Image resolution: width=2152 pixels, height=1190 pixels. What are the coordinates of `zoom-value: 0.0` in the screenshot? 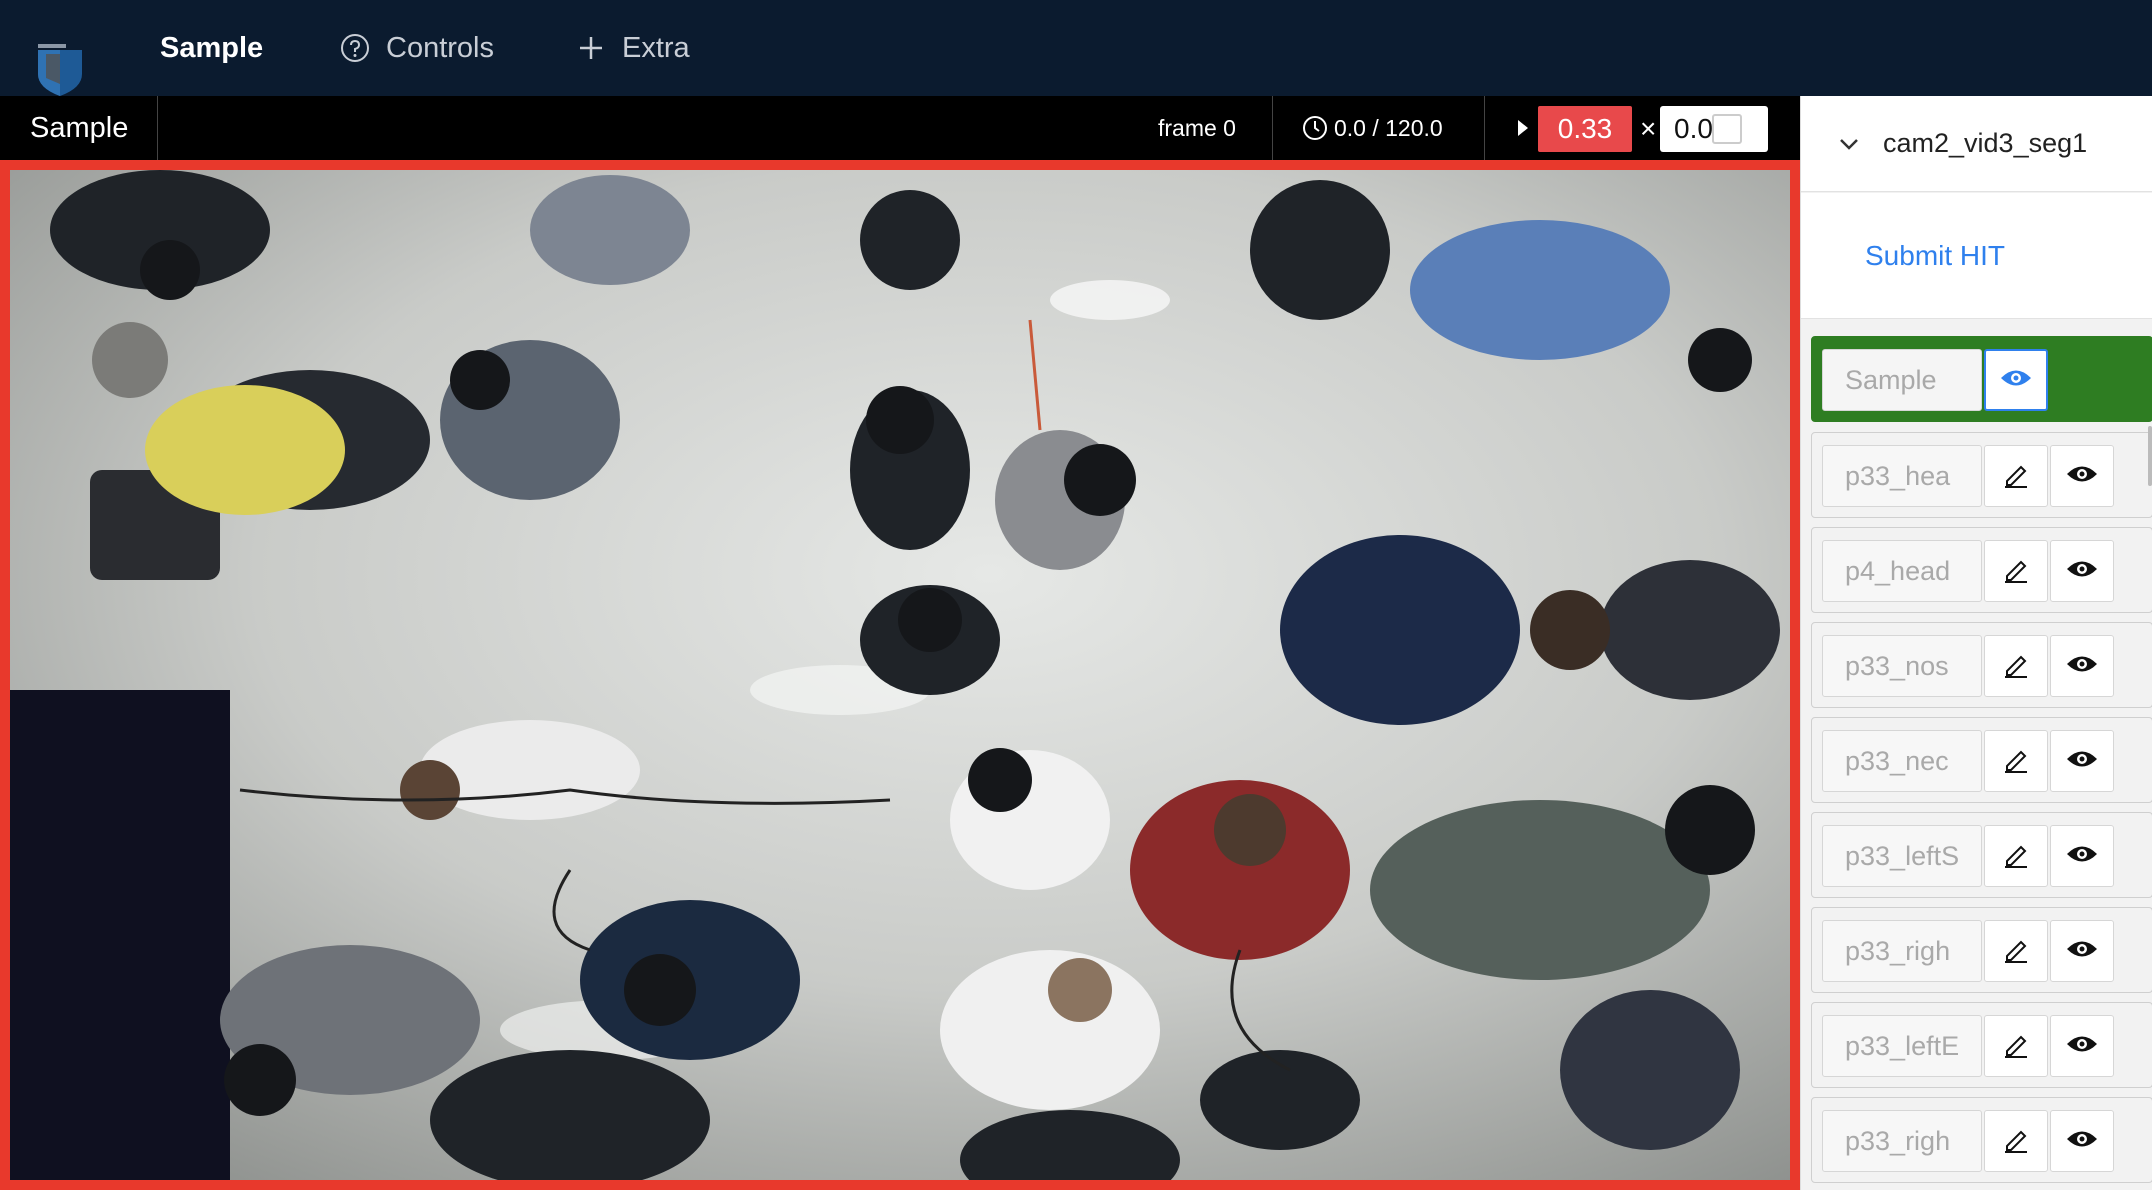 It's located at (1693, 128).